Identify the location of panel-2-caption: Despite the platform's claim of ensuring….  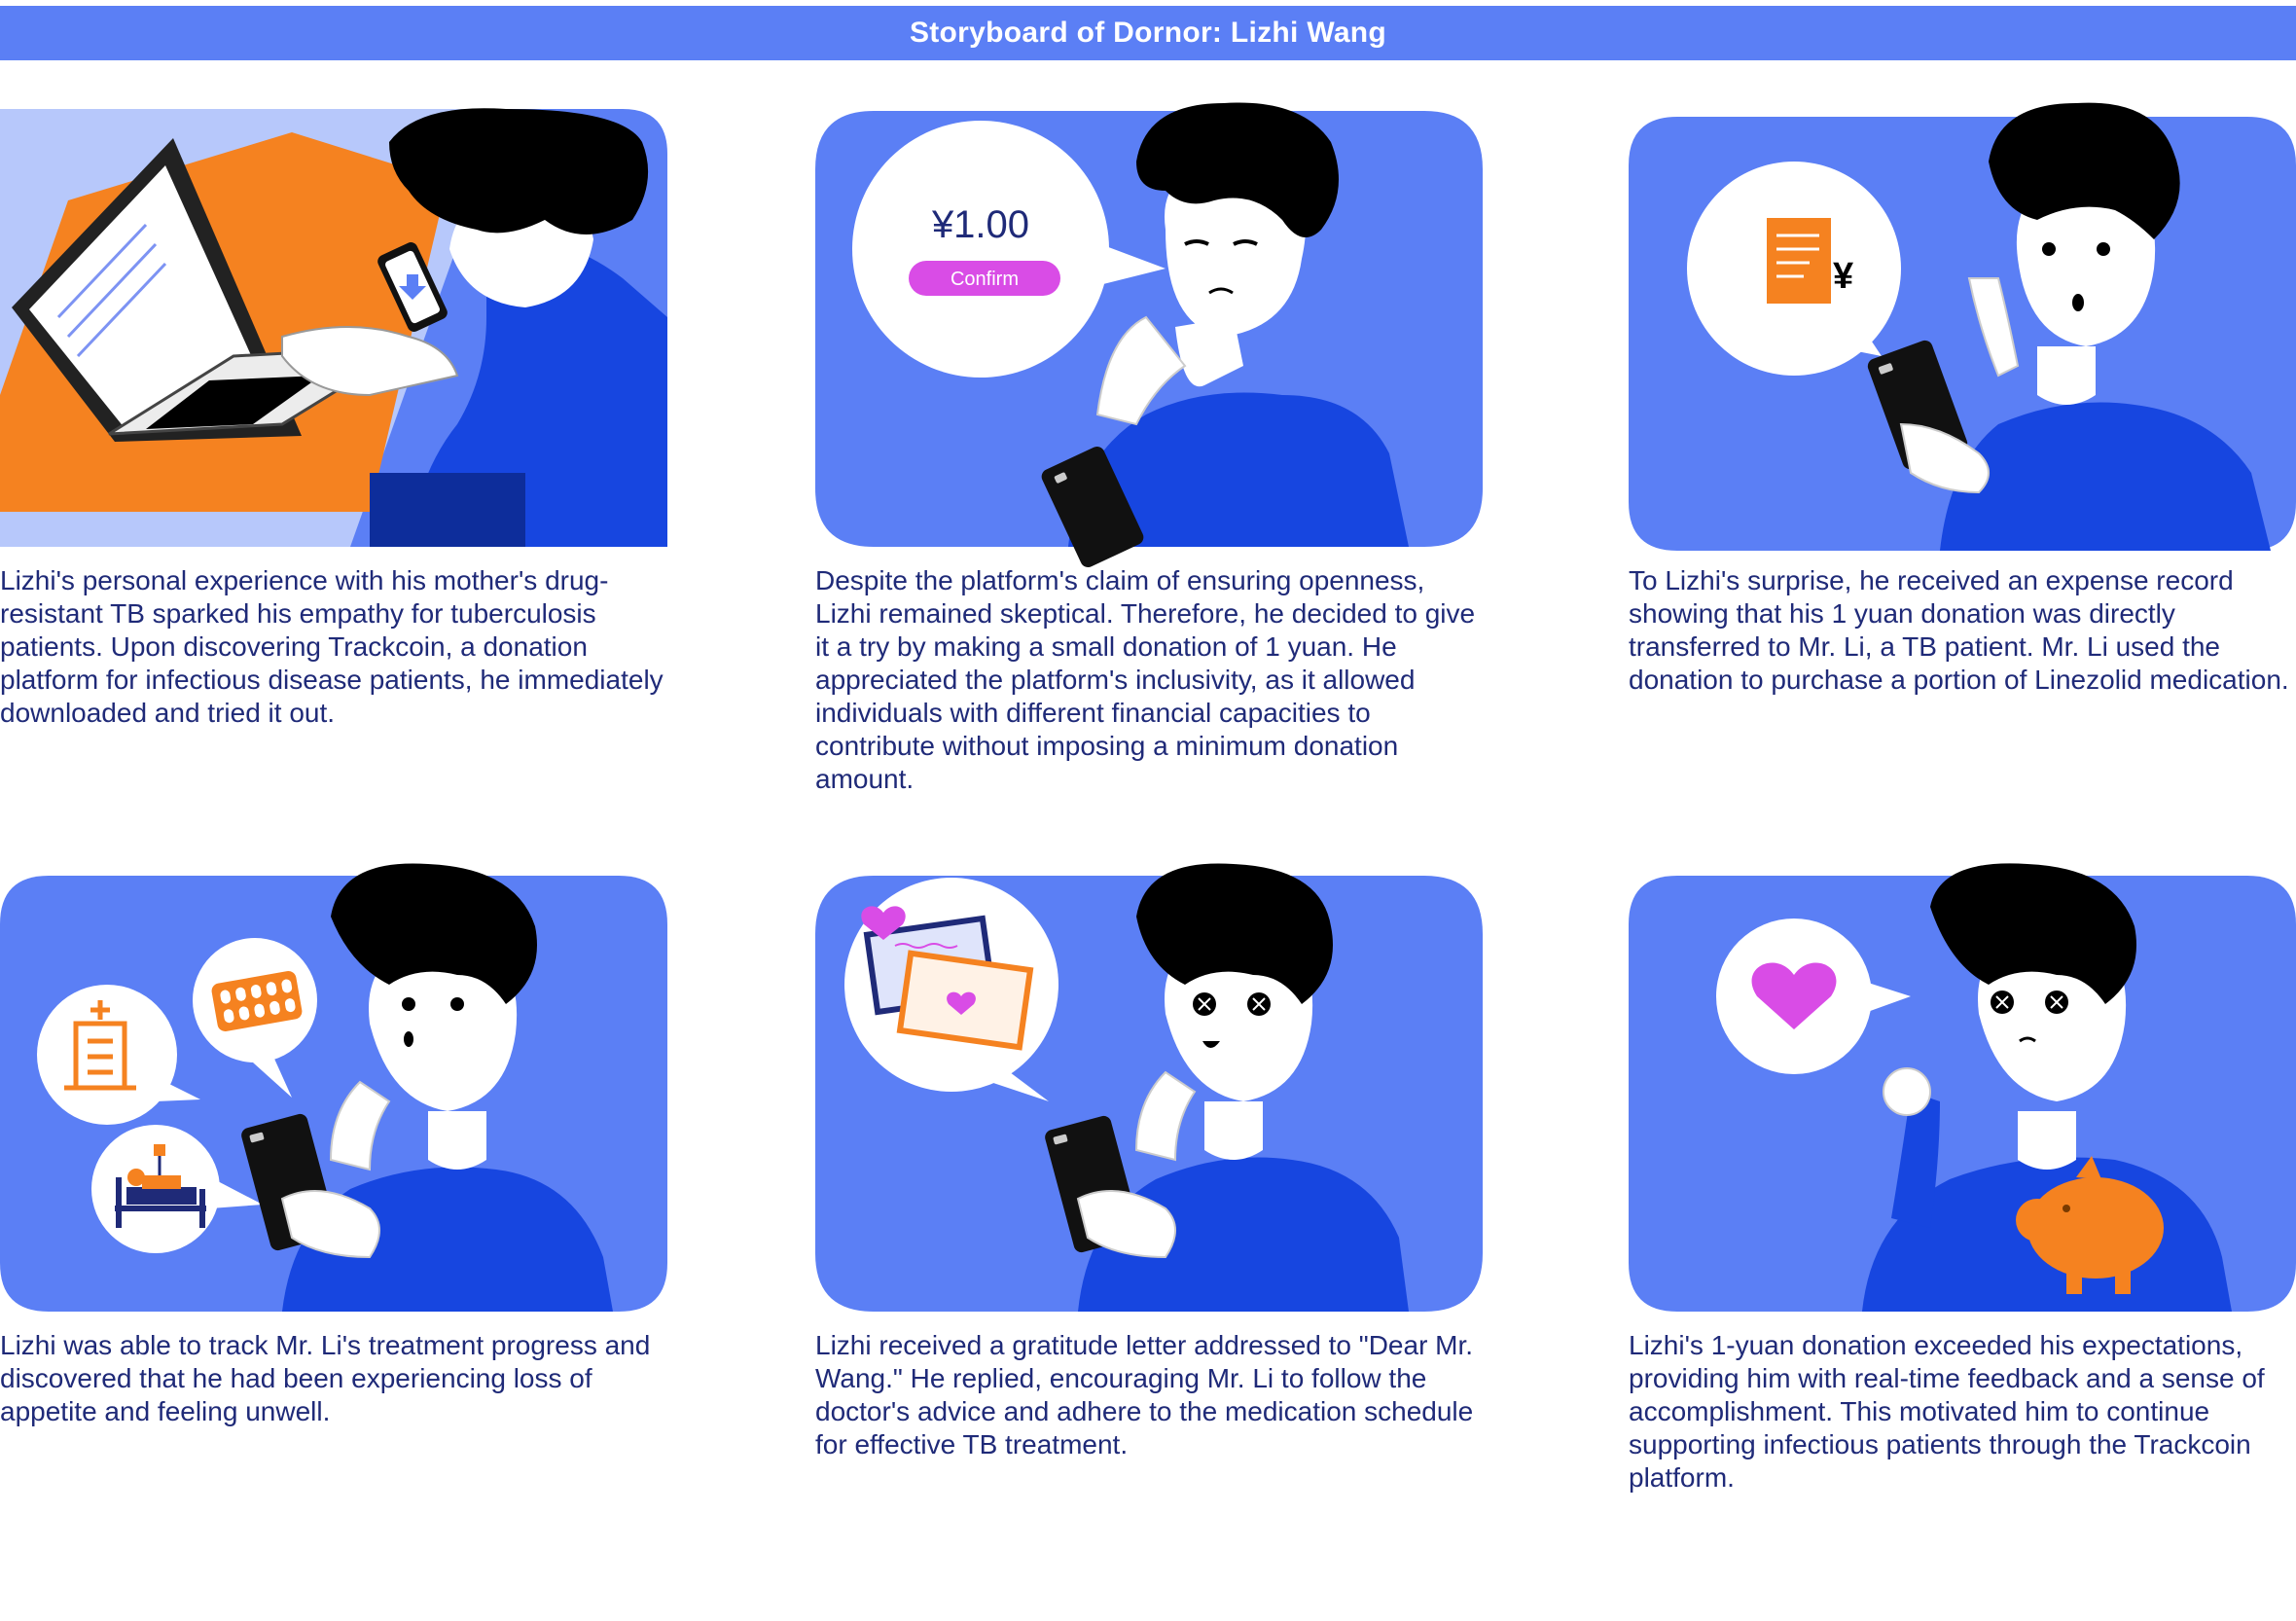
(1145, 680).